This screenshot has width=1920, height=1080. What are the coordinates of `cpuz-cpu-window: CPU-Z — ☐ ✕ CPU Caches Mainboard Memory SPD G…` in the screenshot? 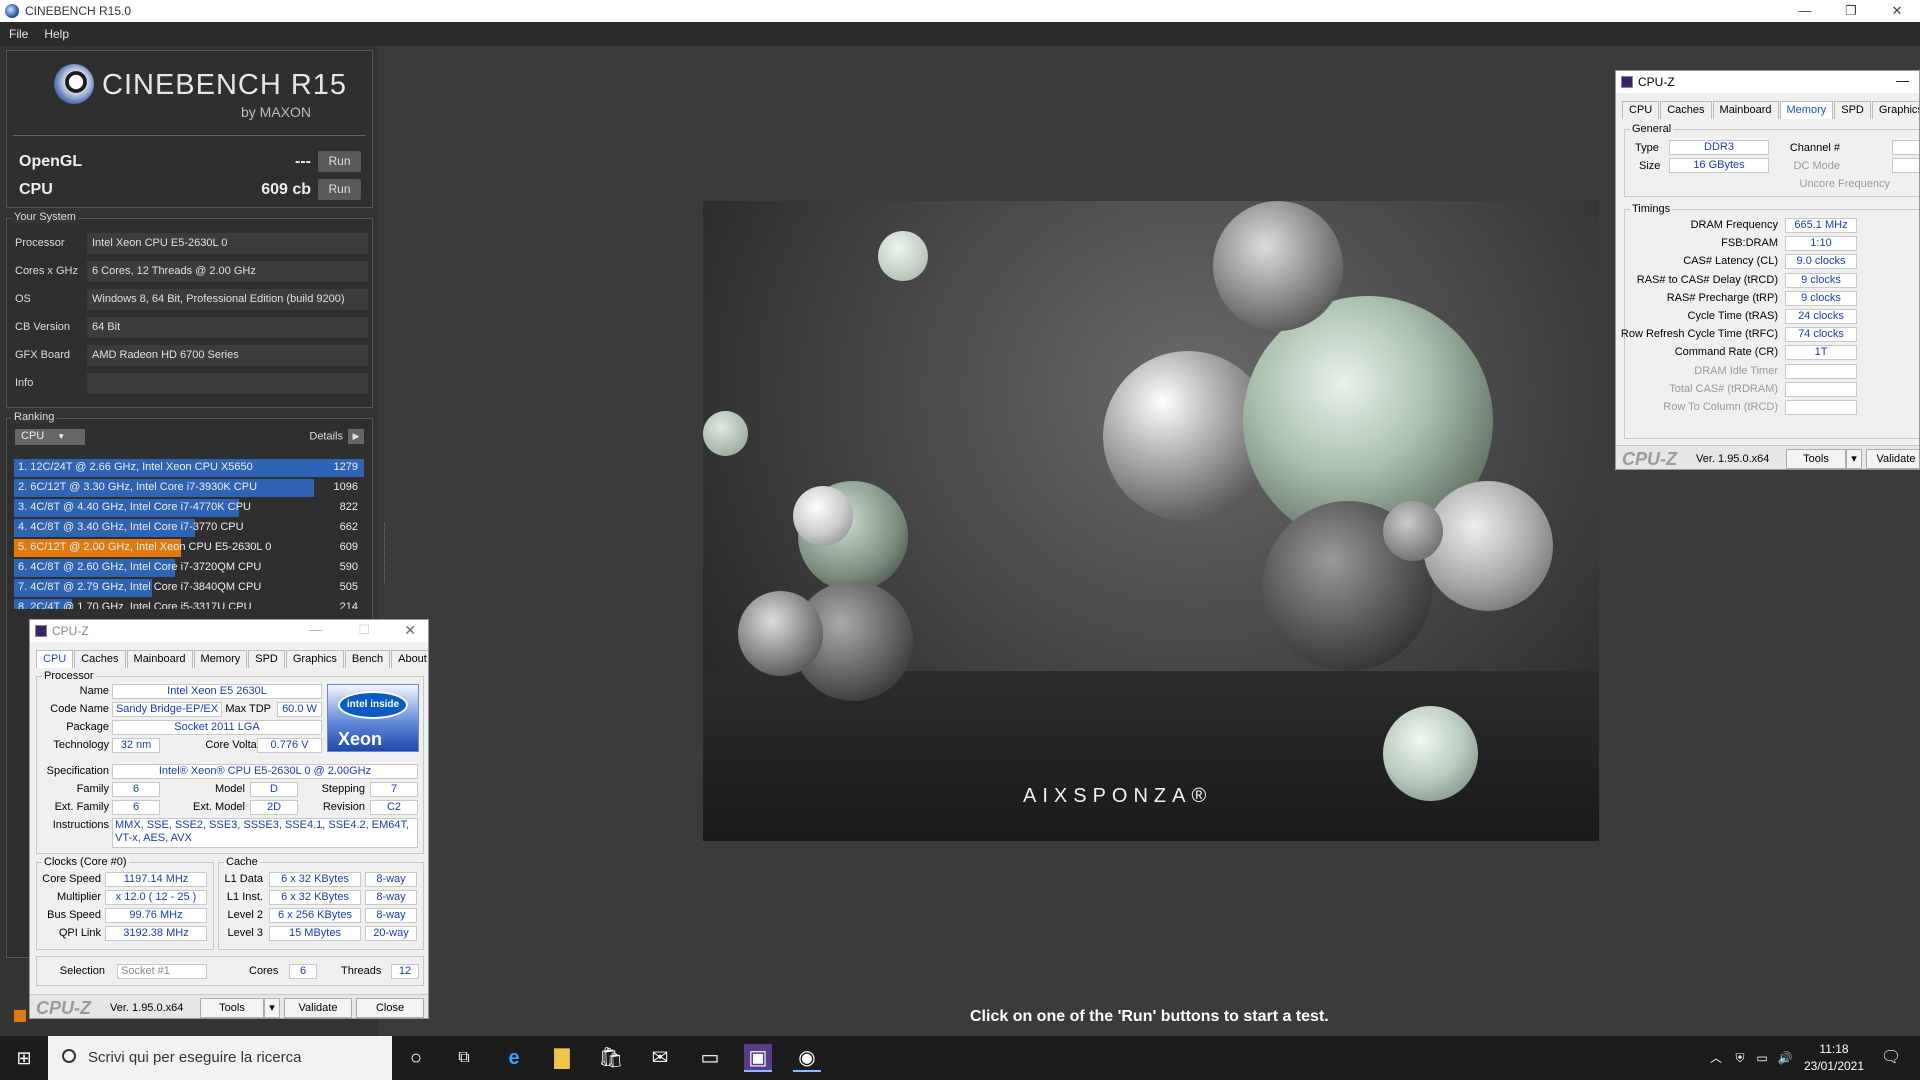 It's located at (229, 819).